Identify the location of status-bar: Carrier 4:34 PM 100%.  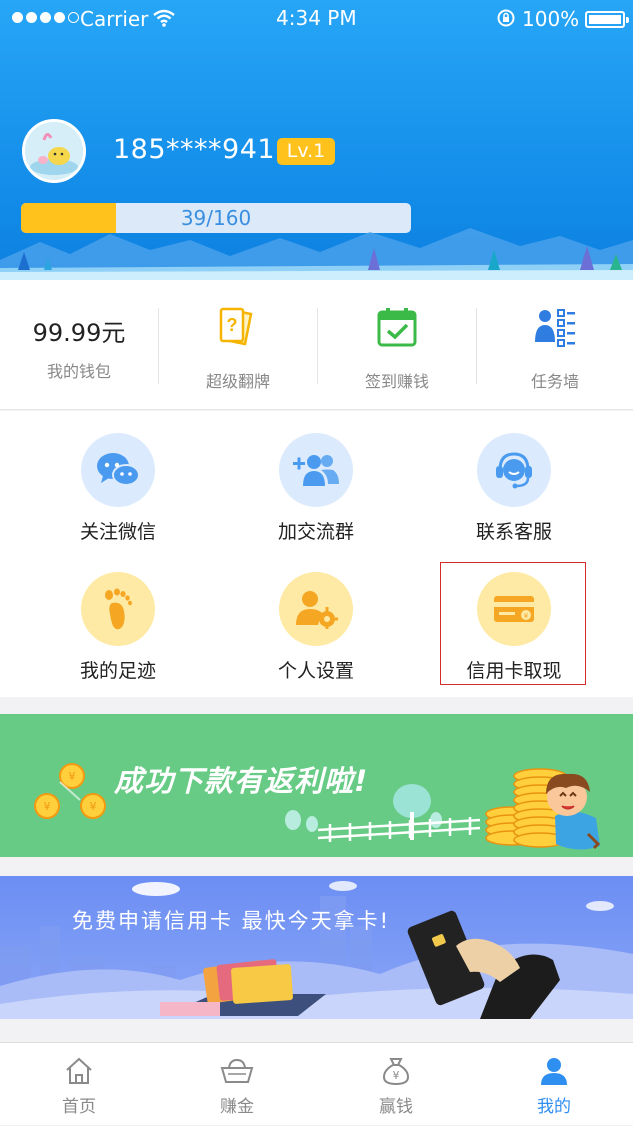
(316, 19).